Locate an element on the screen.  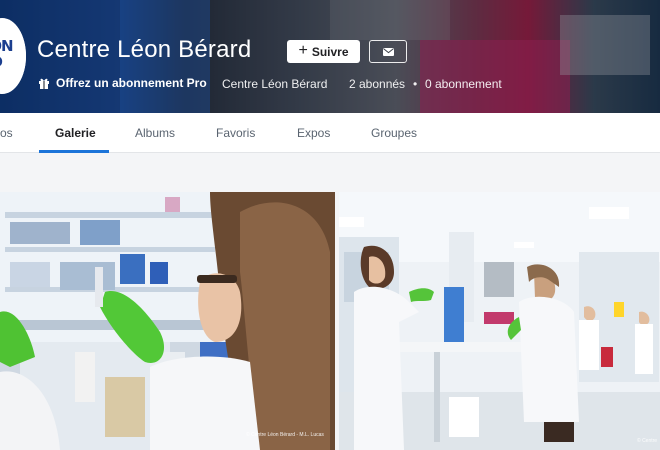
follow-button: + Suivre is located at coordinates (323, 51).